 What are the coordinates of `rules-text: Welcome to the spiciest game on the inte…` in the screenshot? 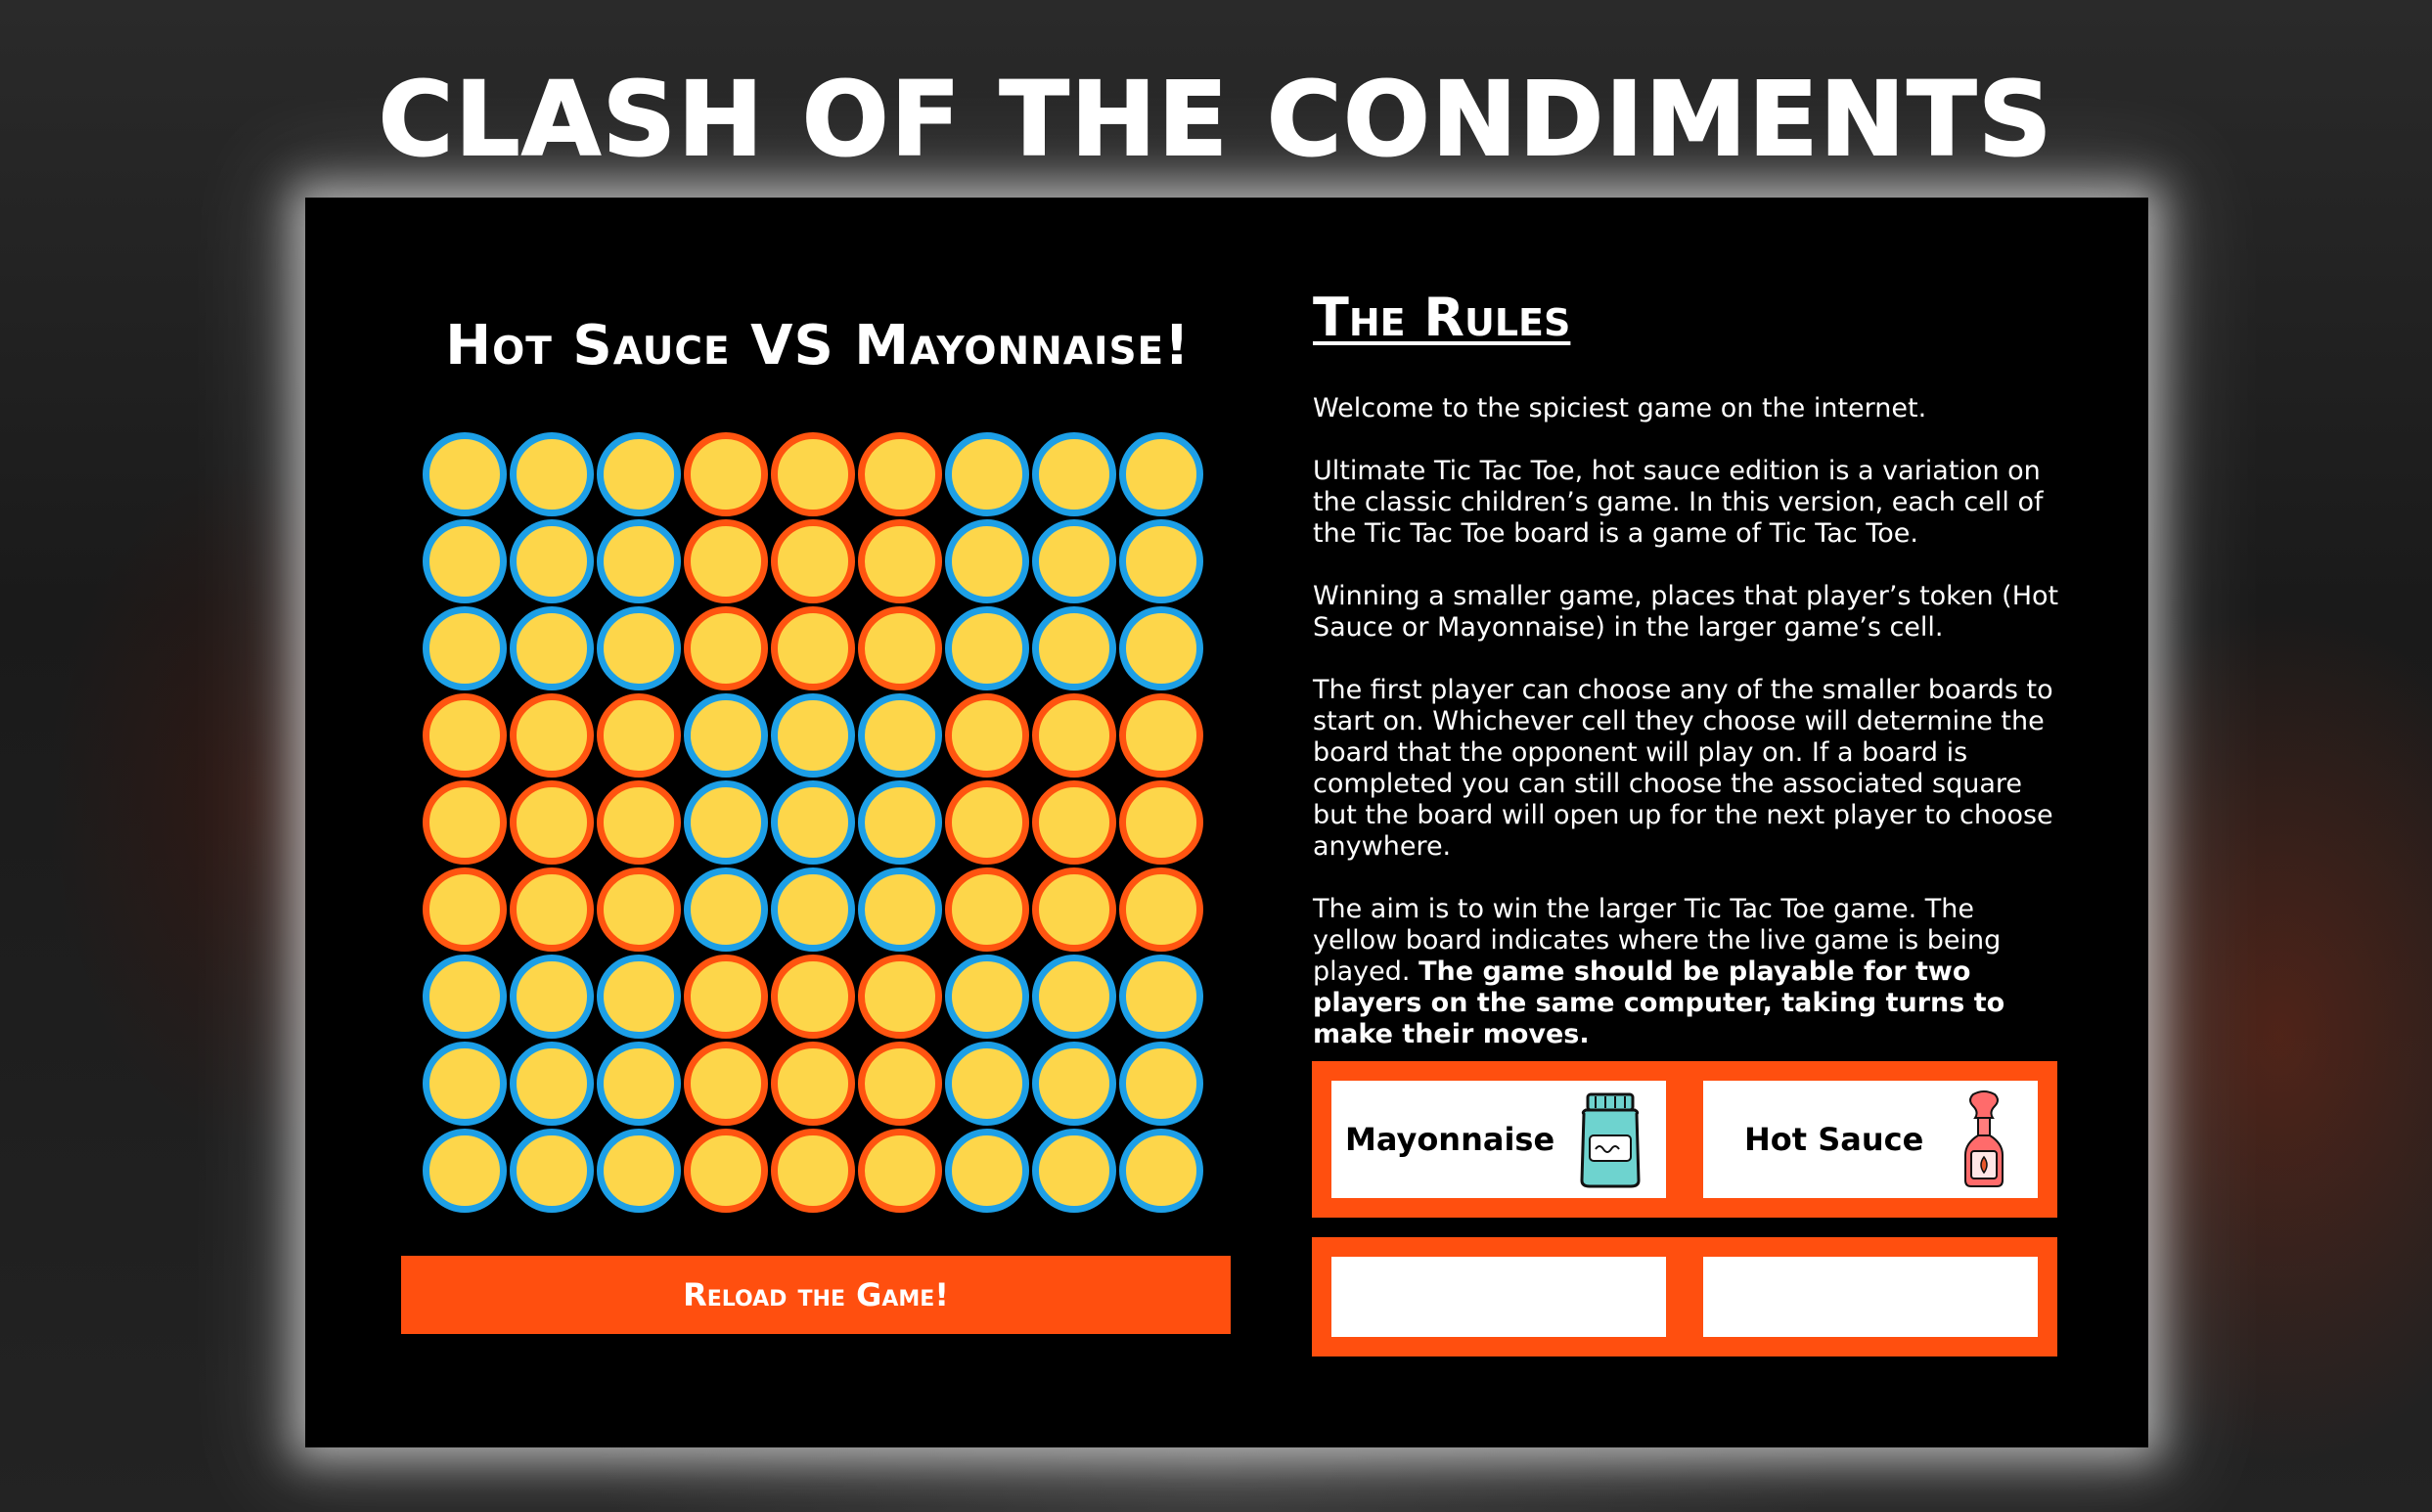 It's located at (1689, 738).